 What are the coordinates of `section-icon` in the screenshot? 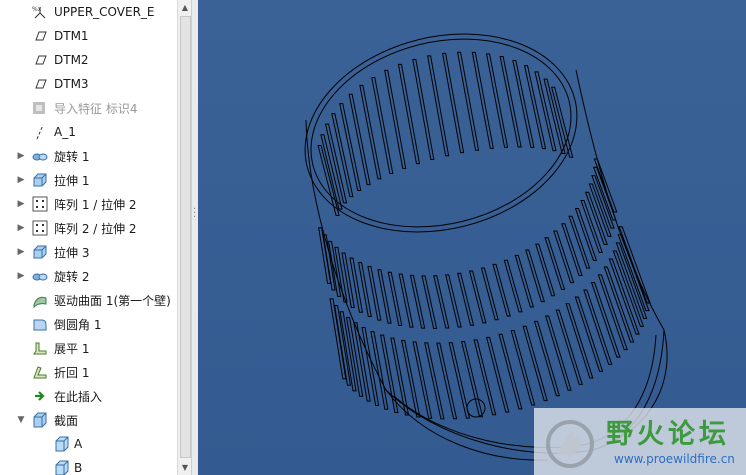 It's located at (40, 420).